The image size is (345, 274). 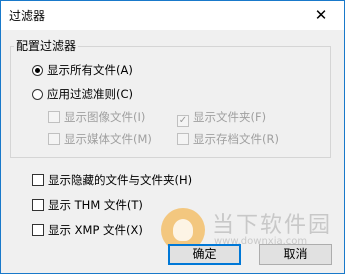 I want to click on show-folders-checkbox: ✓ 显示文件夹(F), so click(x=221, y=118).